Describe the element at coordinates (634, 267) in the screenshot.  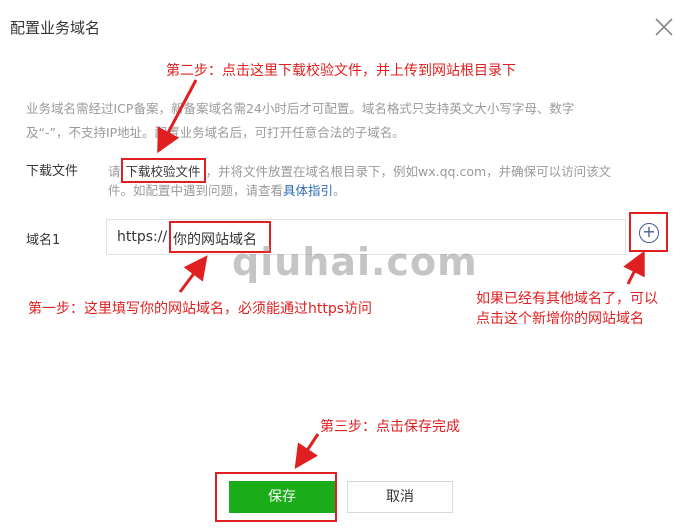
I see `arrow-add` at that location.